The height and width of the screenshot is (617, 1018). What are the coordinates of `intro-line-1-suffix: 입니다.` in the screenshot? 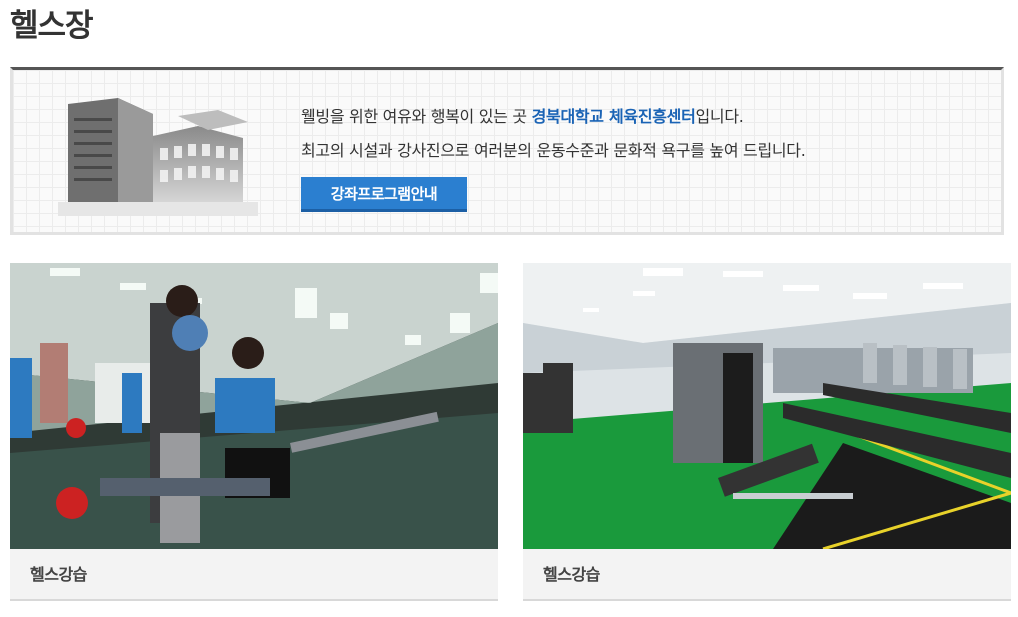 It's located at (719, 116).